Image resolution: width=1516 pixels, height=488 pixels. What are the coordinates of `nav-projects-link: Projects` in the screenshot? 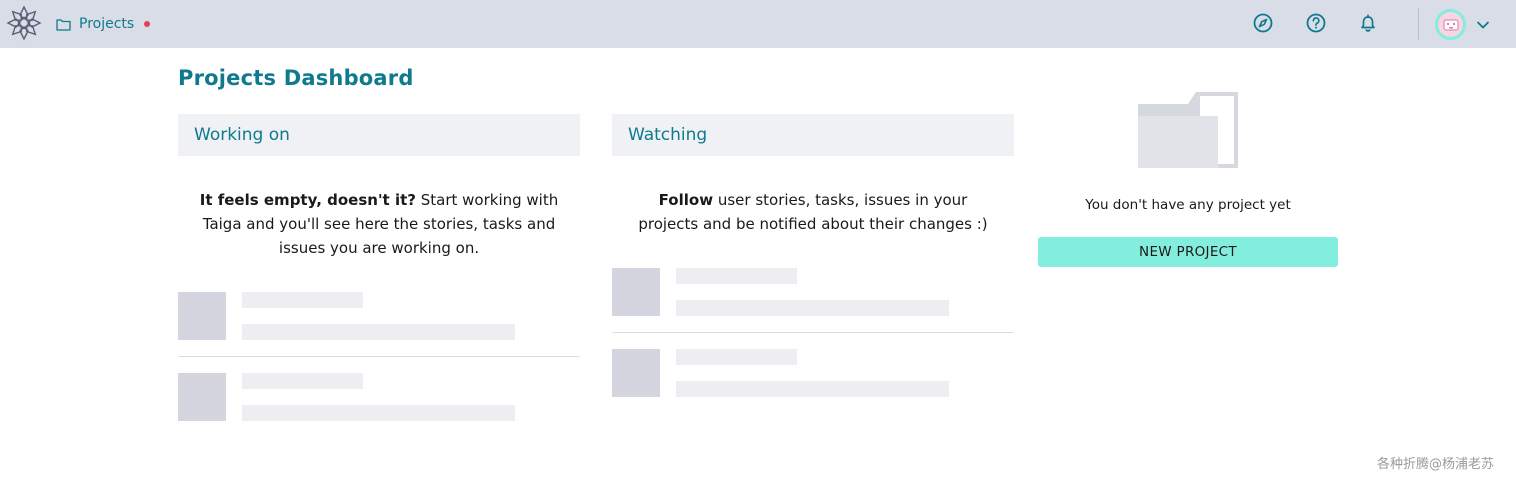 It's located at (103, 24).